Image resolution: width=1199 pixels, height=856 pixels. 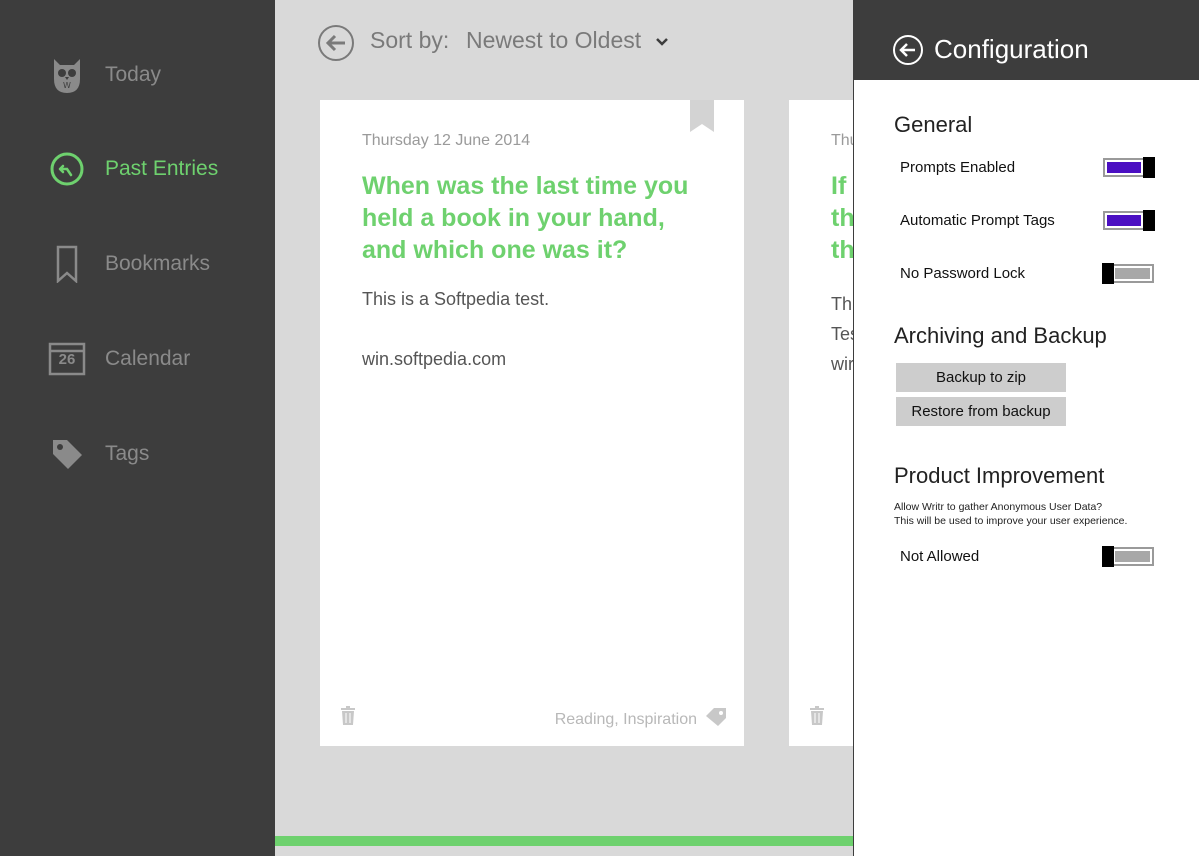 I want to click on section-title-product-improvement: Product Improvement, so click(x=999, y=475).